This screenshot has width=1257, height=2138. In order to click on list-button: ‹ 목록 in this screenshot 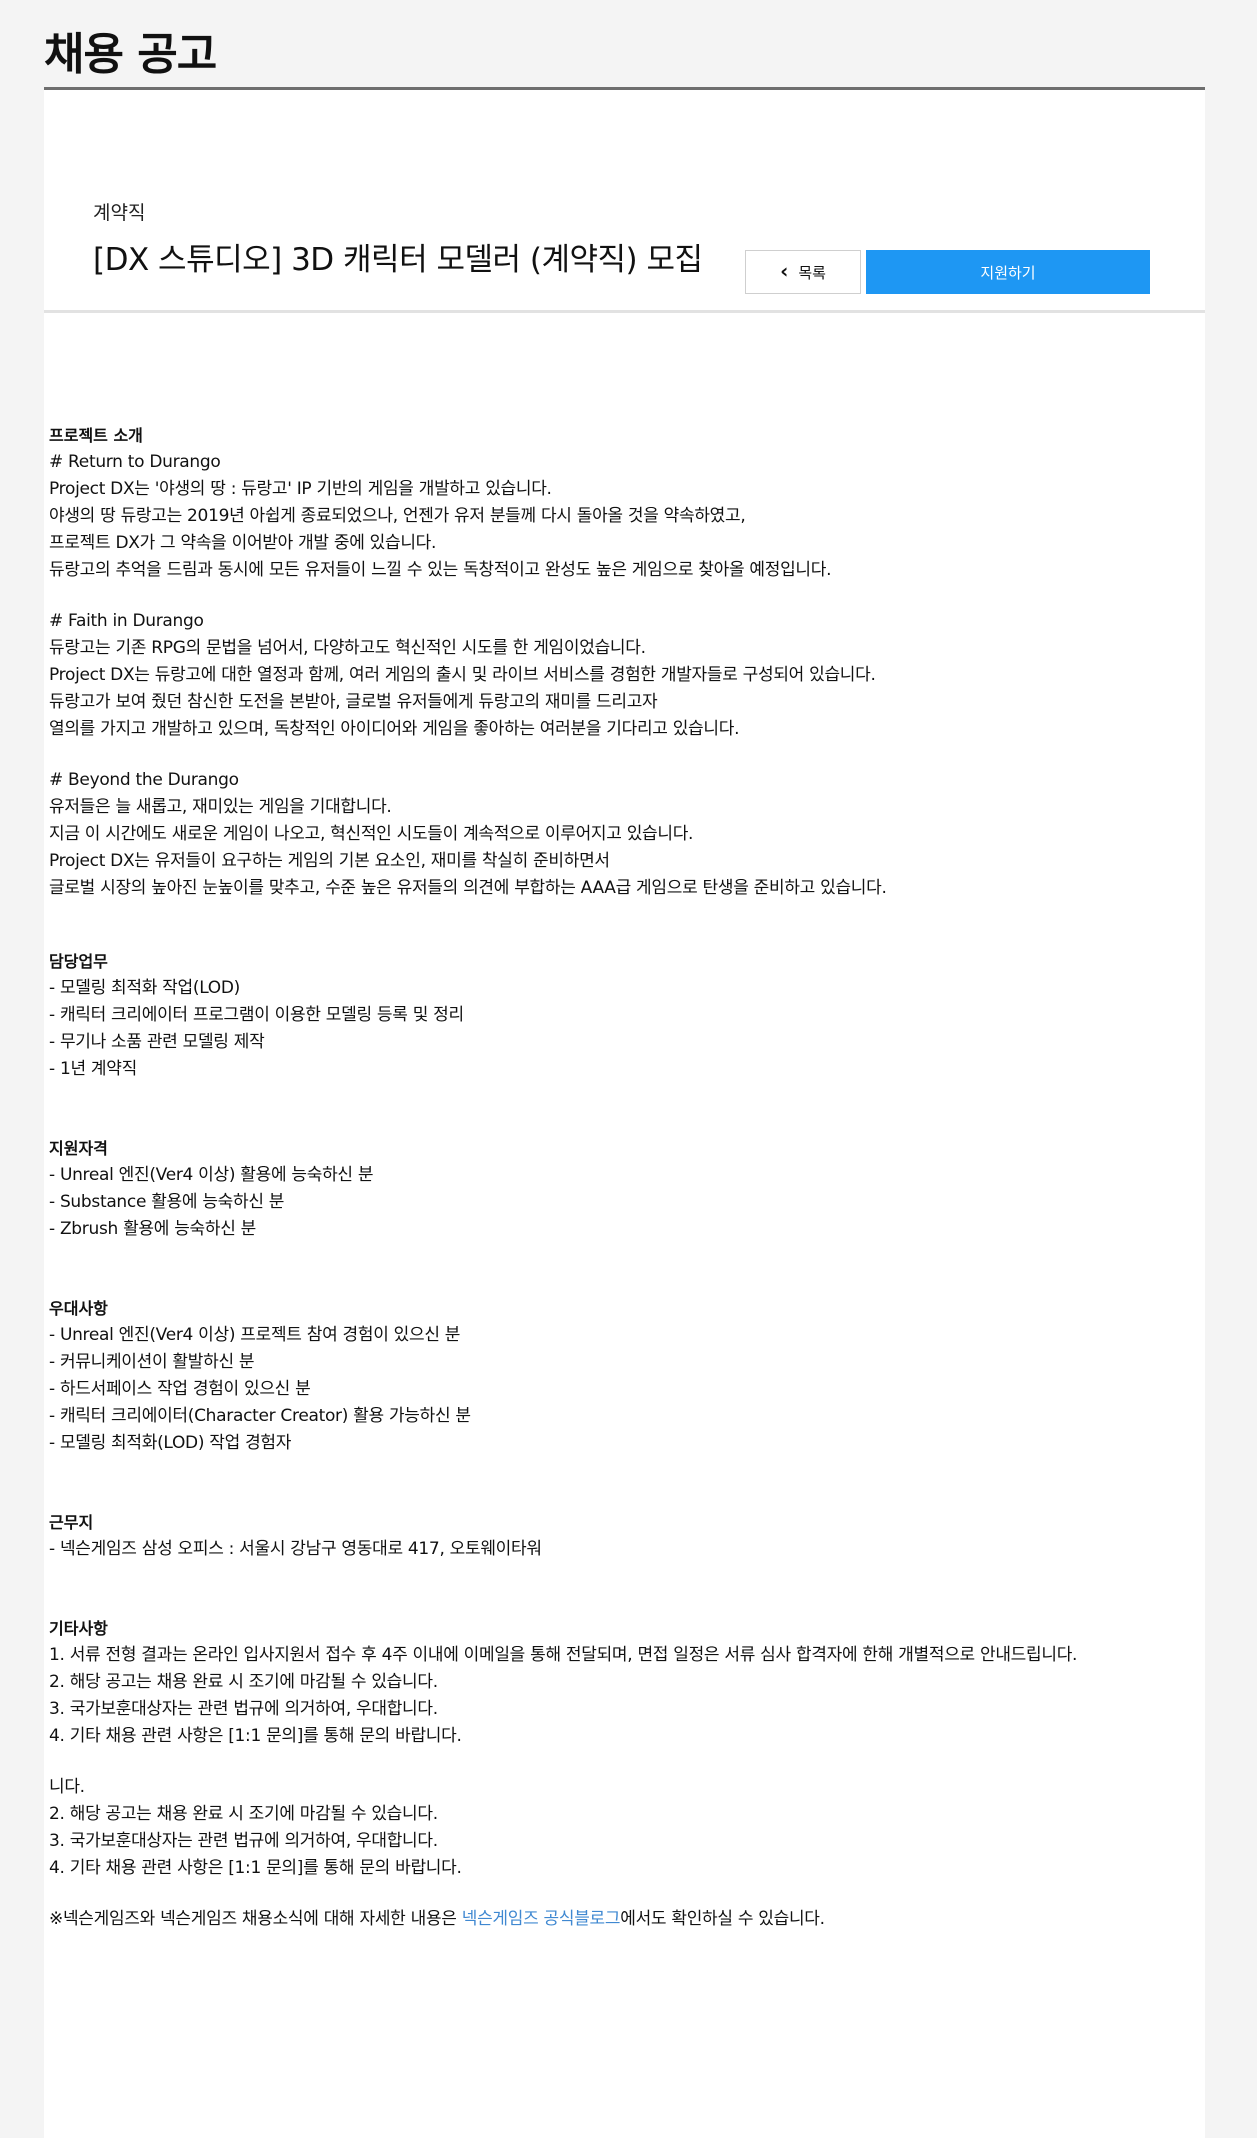, I will do `click(803, 272)`.